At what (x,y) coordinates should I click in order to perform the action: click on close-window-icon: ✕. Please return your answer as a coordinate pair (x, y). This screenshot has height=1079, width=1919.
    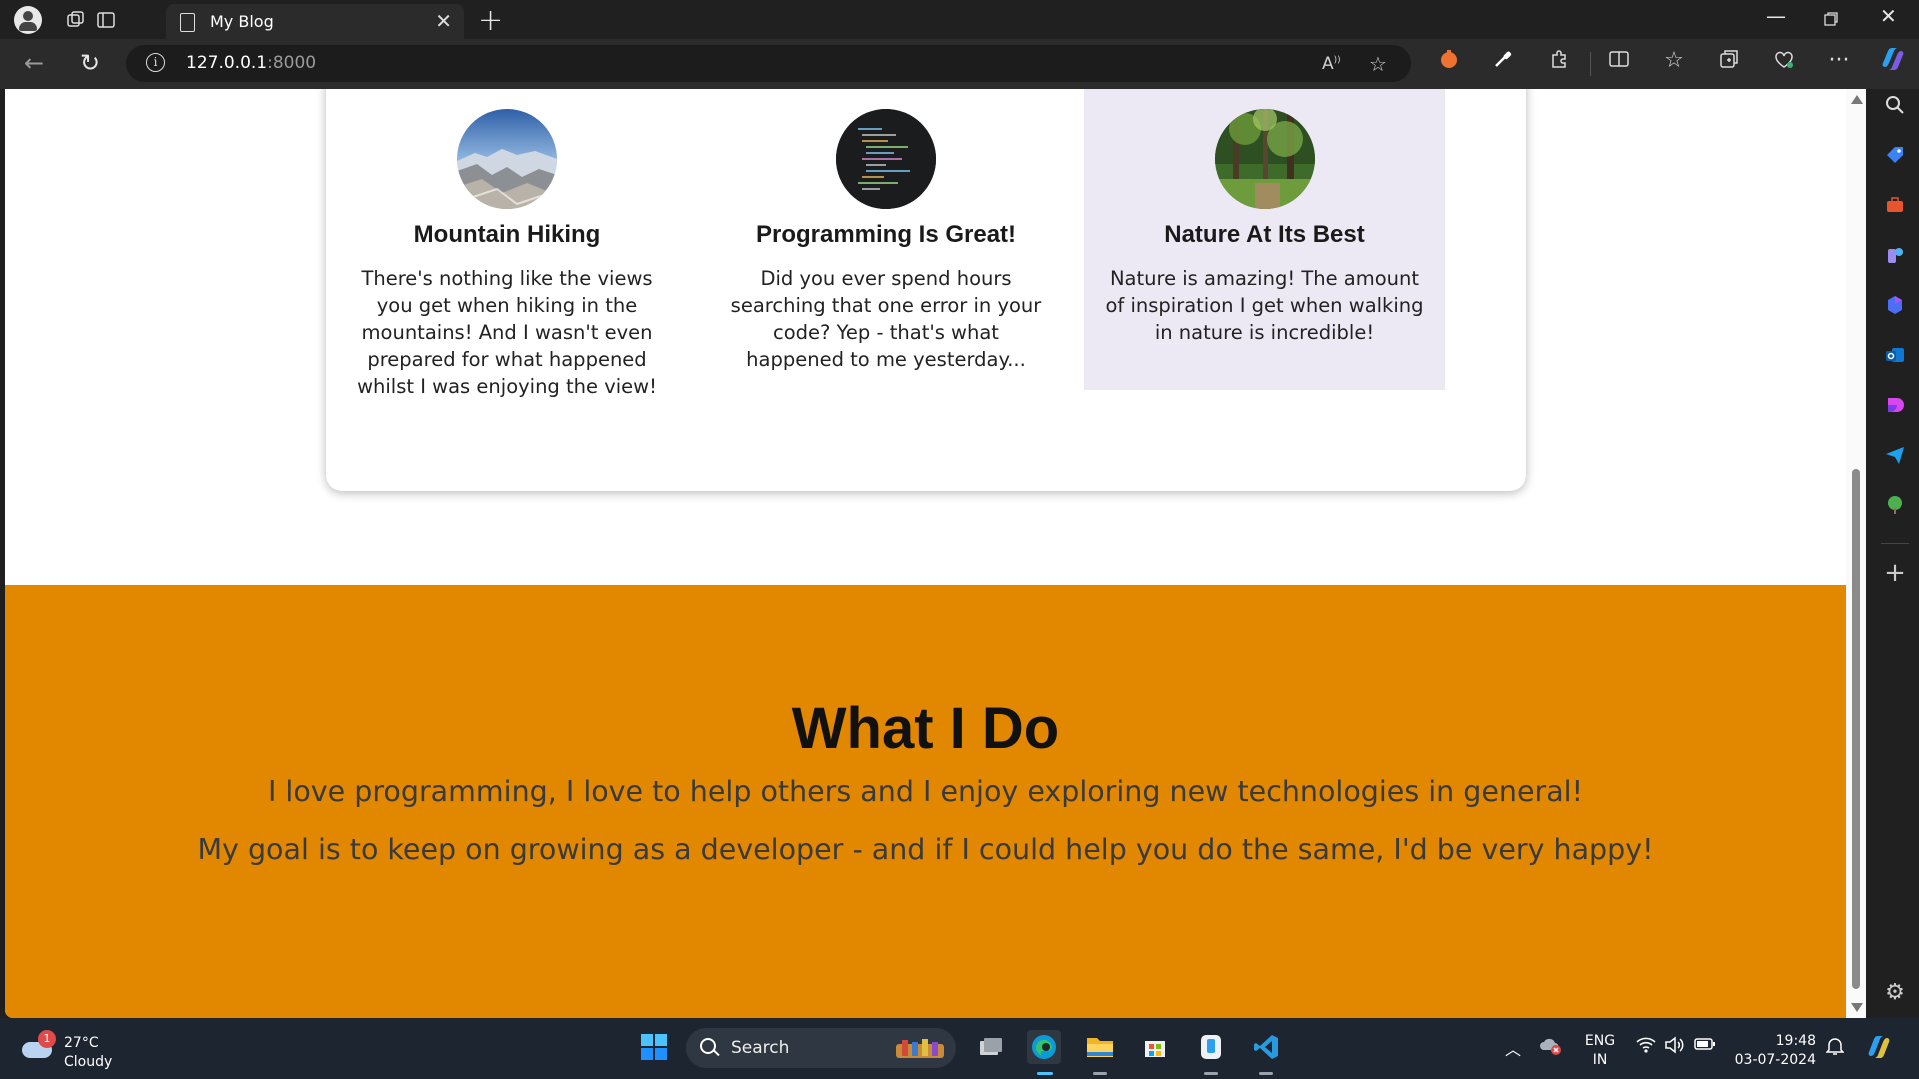
    Looking at the image, I should click on (1888, 16).